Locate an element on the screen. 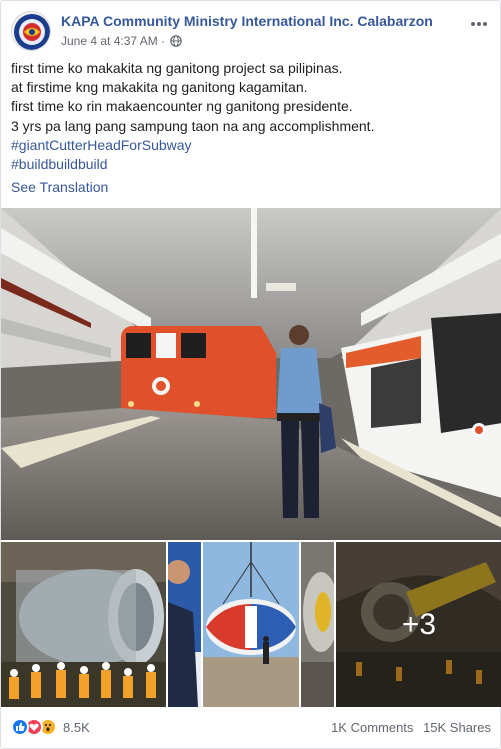 The width and height of the screenshot is (501, 749). photo-thumbnail-cutterhead is located at coordinates (251, 624).